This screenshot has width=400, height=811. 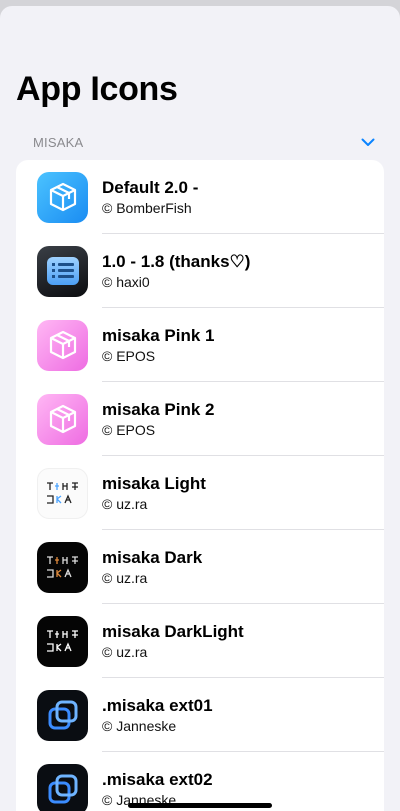 I want to click on icon-option-author: © haxi0, so click(x=126, y=281).